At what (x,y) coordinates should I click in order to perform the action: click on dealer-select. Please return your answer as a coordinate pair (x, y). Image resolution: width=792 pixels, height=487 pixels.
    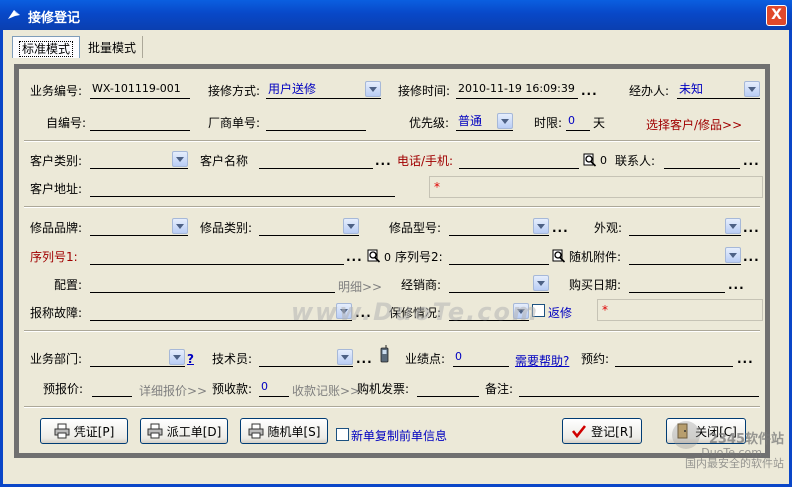
    Looking at the image, I should click on (499, 284).